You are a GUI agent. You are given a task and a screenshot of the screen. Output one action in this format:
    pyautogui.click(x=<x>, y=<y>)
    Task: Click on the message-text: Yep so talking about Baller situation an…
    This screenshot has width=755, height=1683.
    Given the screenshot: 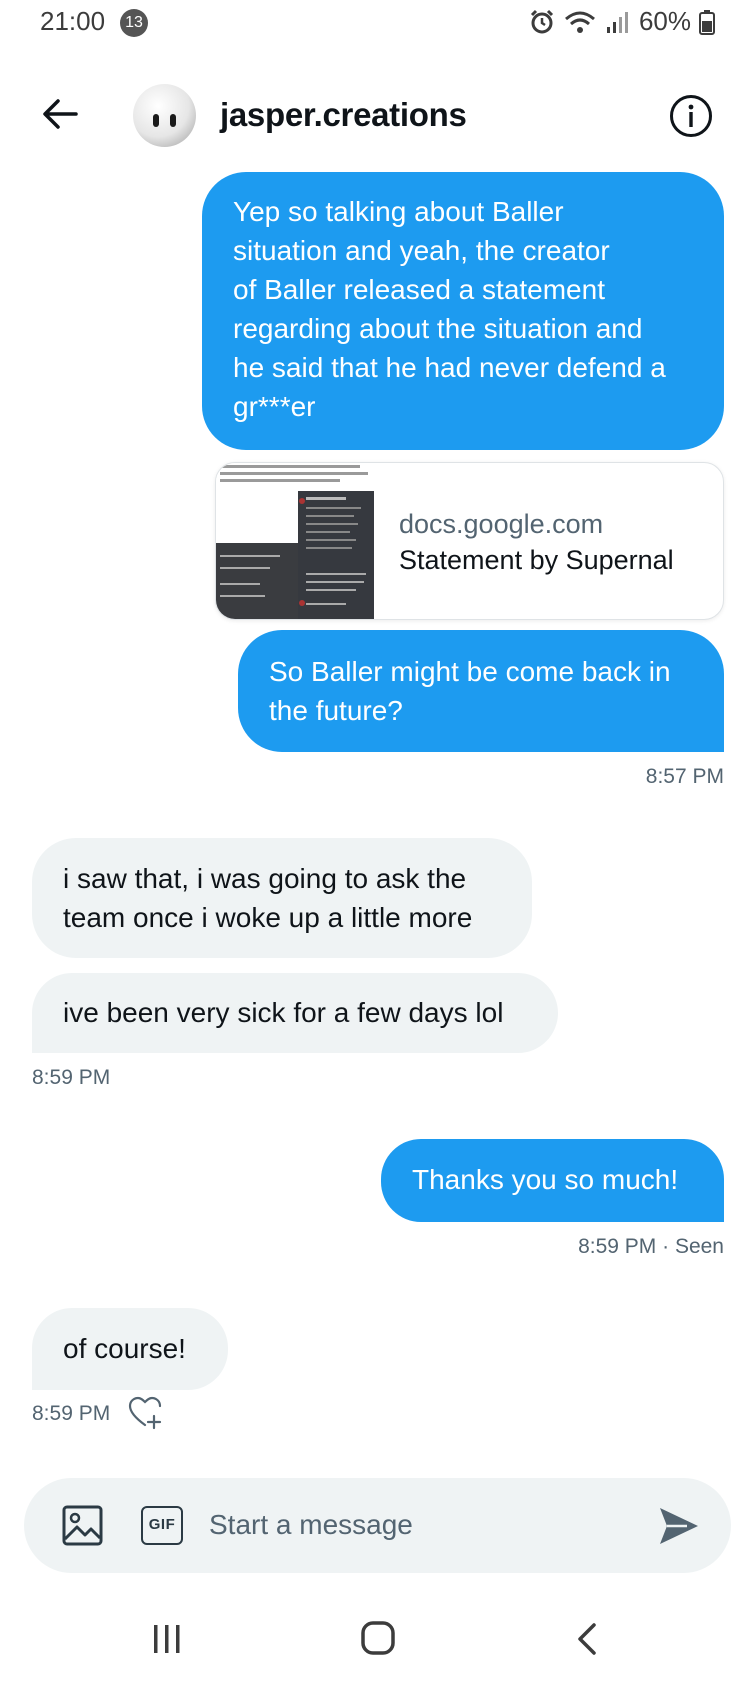 What is the action you would take?
    pyautogui.click(x=449, y=309)
    